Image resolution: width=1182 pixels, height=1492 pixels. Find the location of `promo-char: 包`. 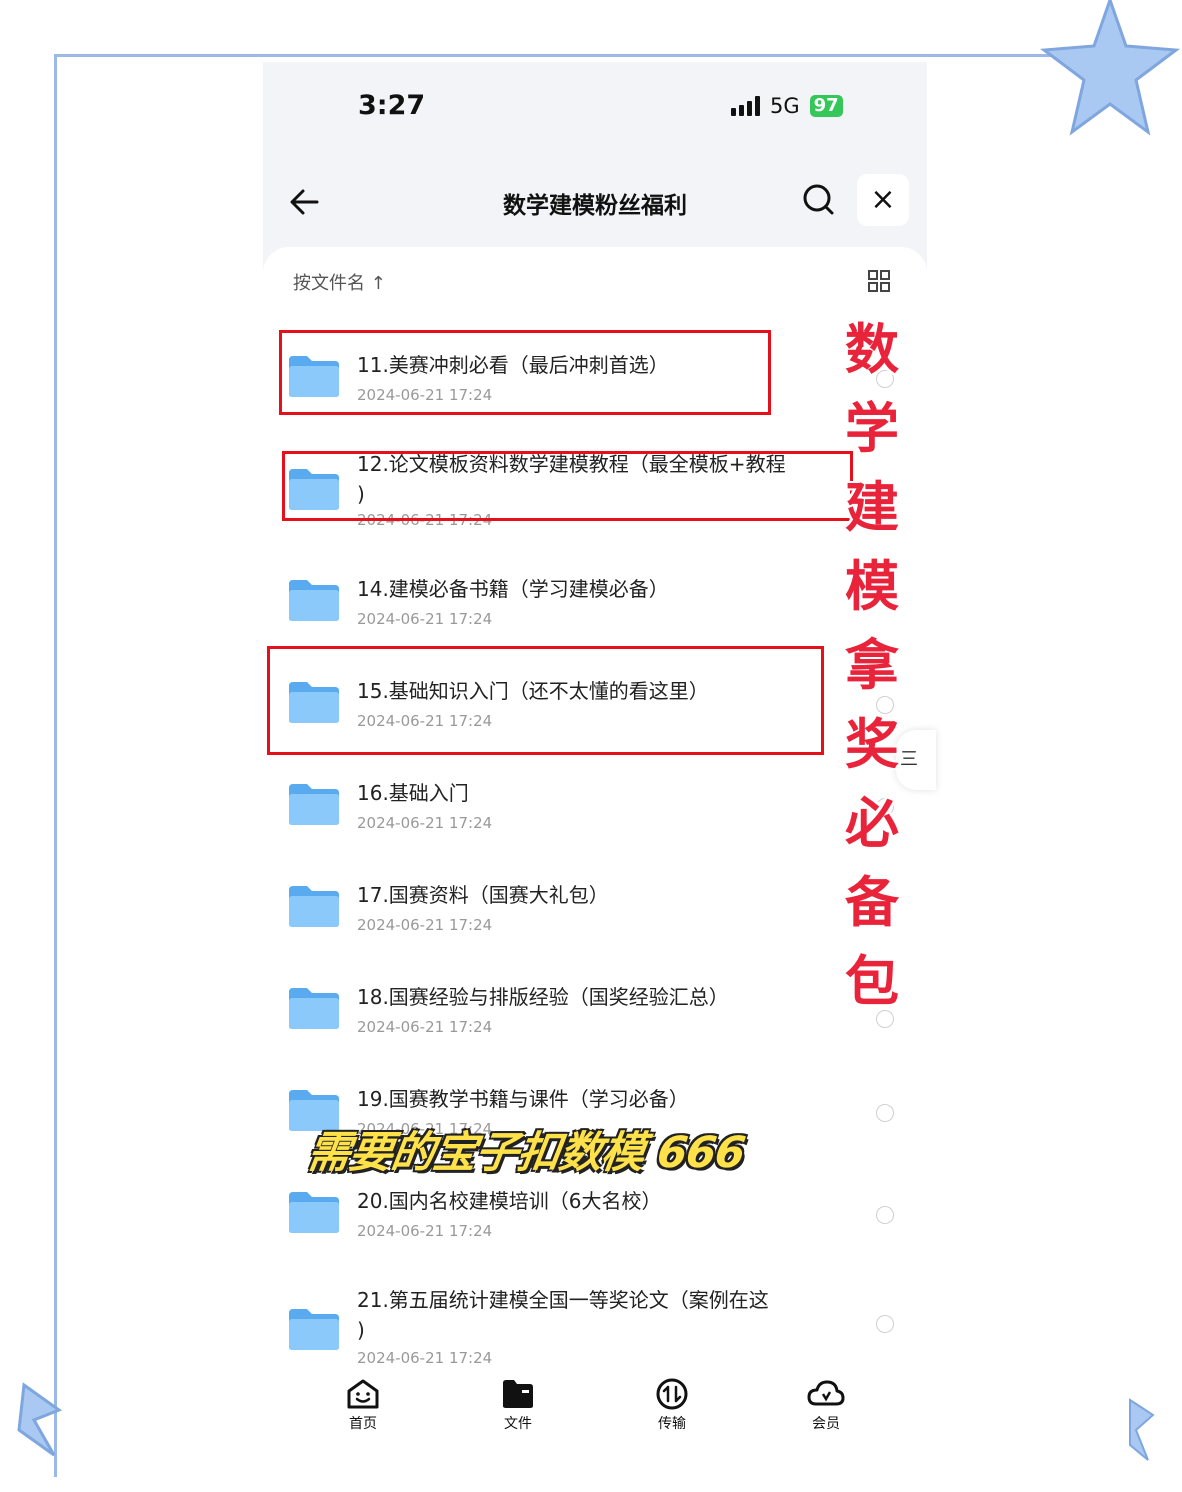

promo-char: 包 is located at coordinates (872, 981).